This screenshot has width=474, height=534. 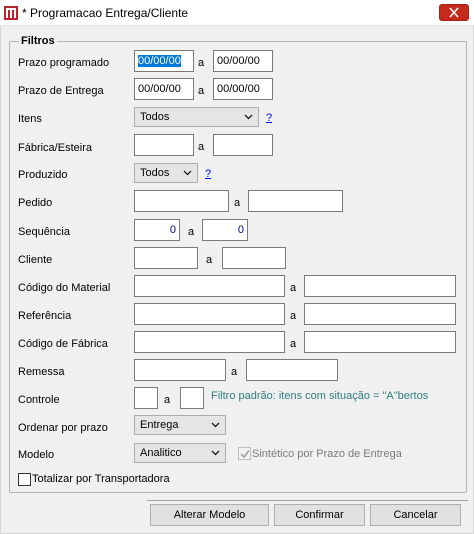 What do you see at coordinates (63, 344) in the screenshot?
I see `codigo-fabrica-label: Código de Fábrica` at bounding box center [63, 344].